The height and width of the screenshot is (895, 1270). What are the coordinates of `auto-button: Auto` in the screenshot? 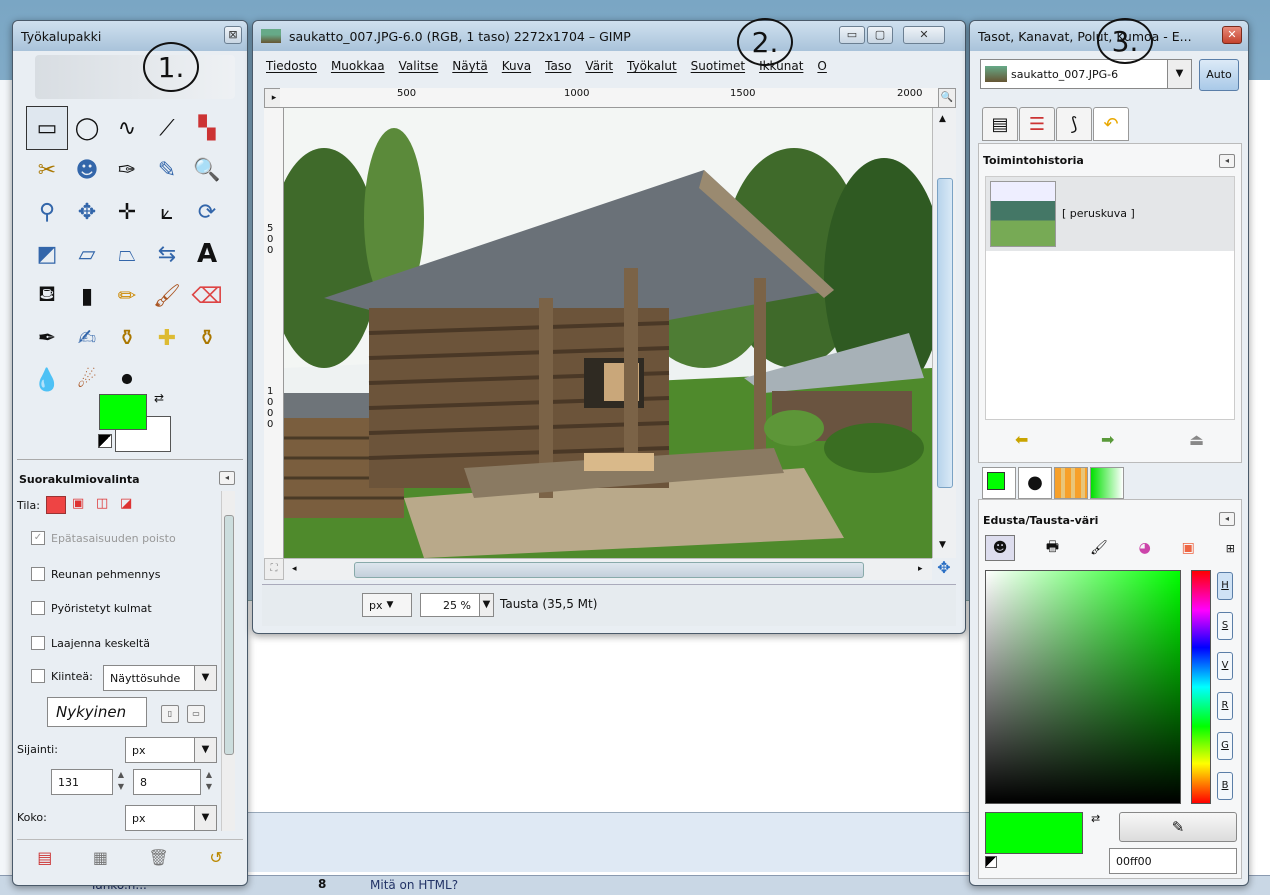 It's located at (1219, 75).